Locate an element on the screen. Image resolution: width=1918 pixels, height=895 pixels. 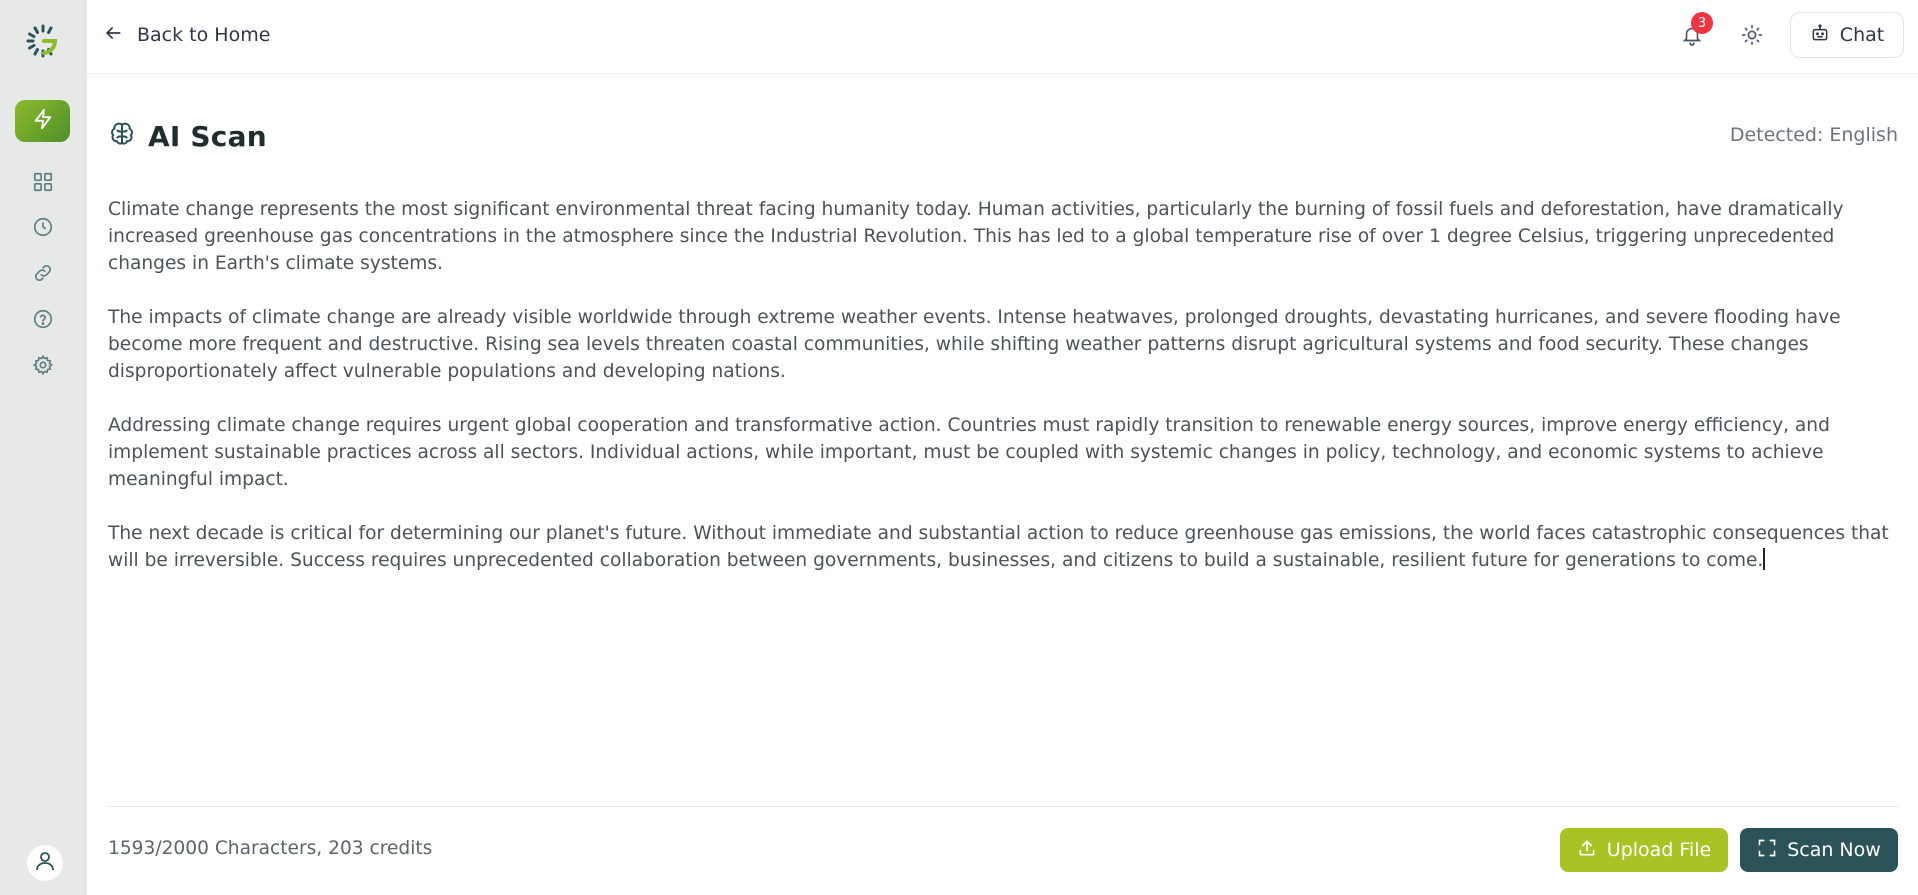
lightning-icon is located at coordinates (43, 121).